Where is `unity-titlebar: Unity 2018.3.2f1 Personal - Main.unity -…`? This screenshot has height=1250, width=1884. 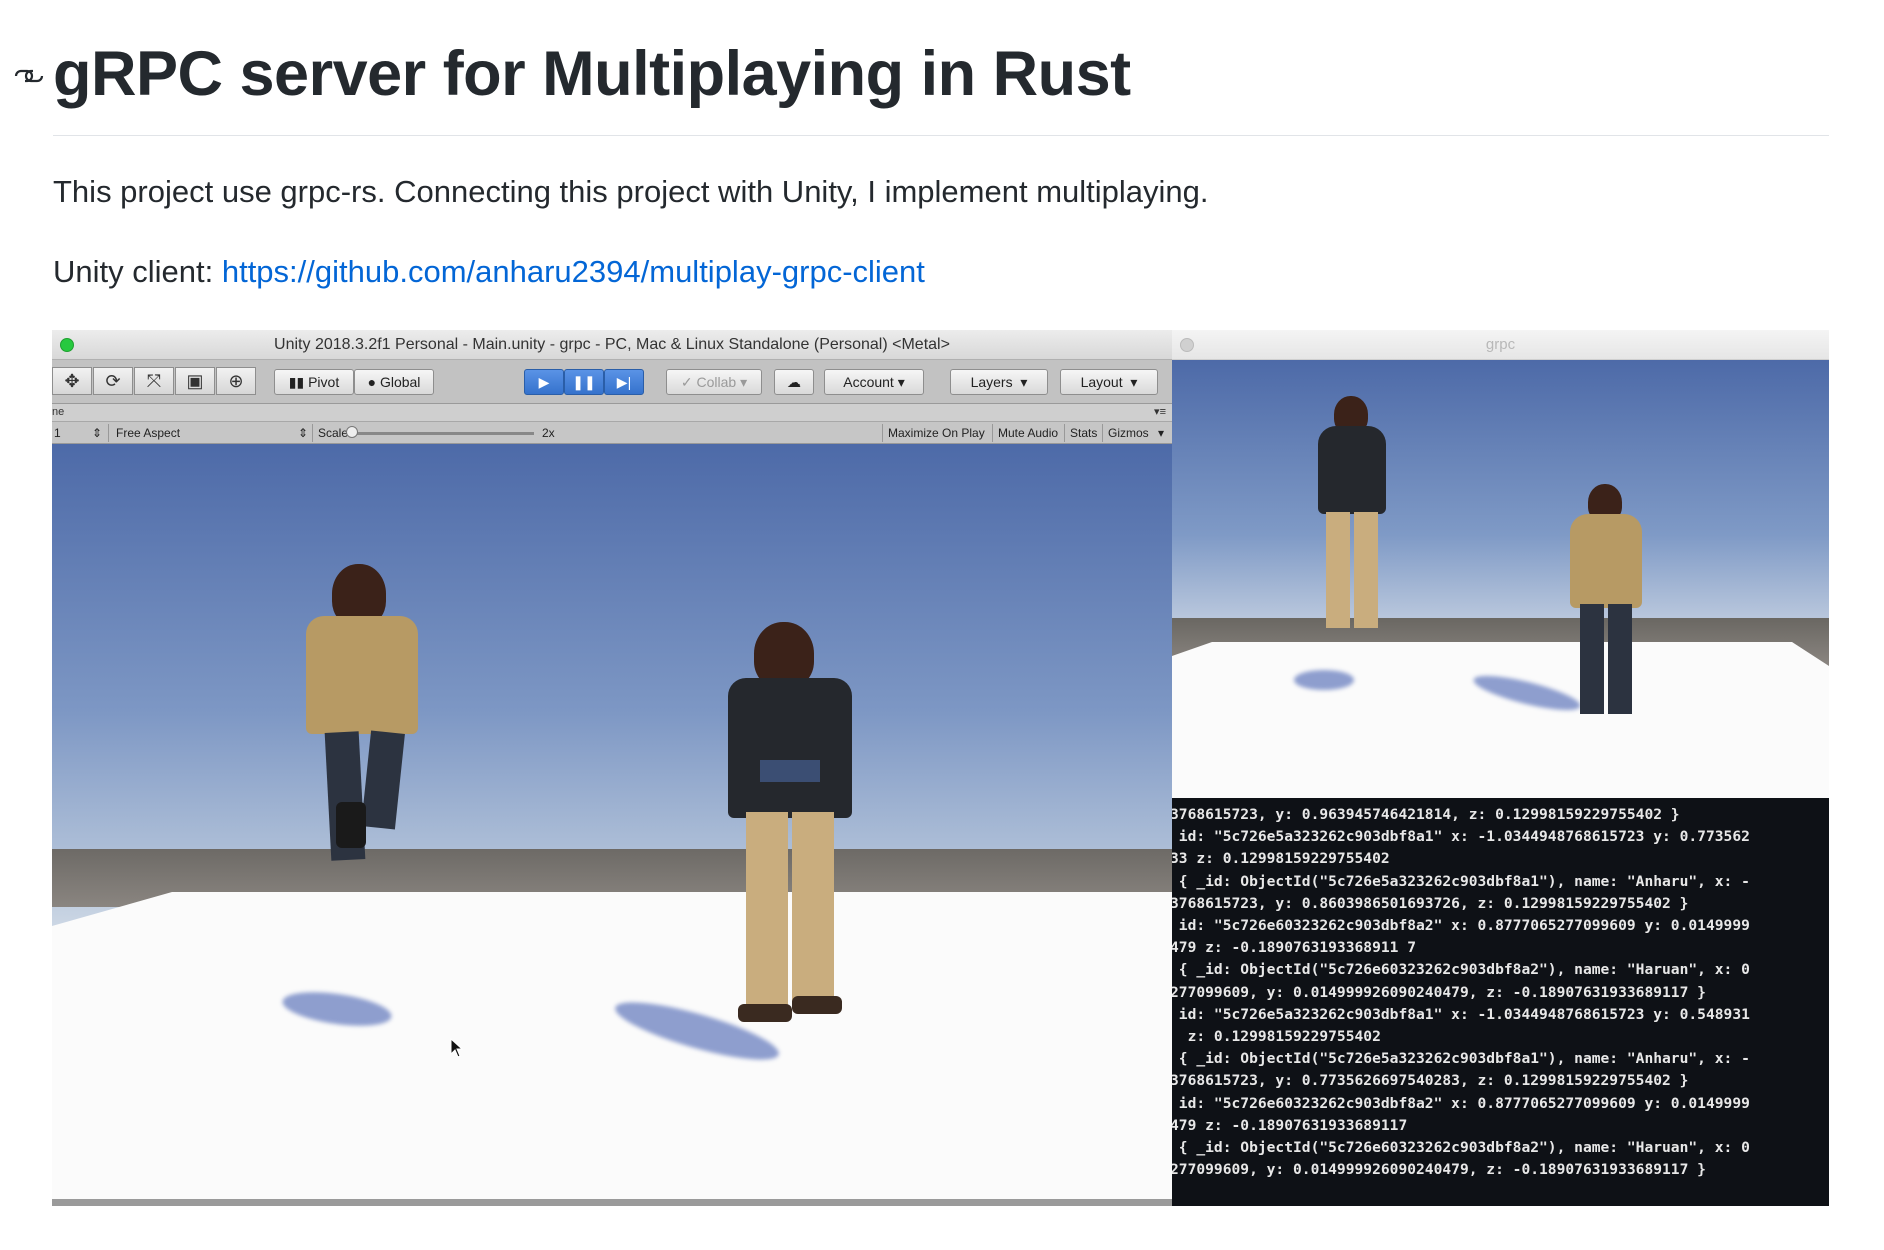
unity-titlebar: Unity 2018.3.2f1 Personal - Main.unity -… is located at coordinates (612, 345).